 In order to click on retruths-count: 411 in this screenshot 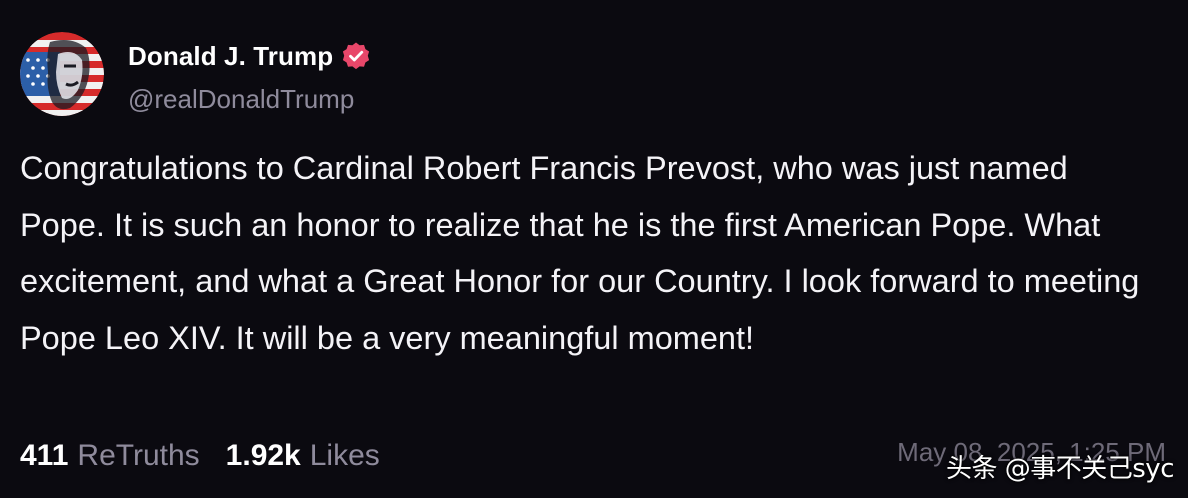, I will do `click(44, 456)`.